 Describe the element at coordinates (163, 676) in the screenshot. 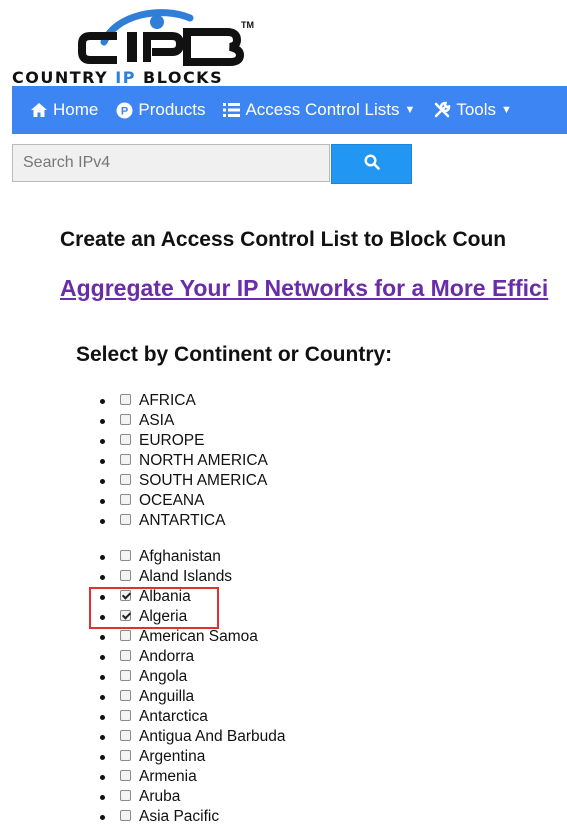

I see `country-label: Angola` at that location.